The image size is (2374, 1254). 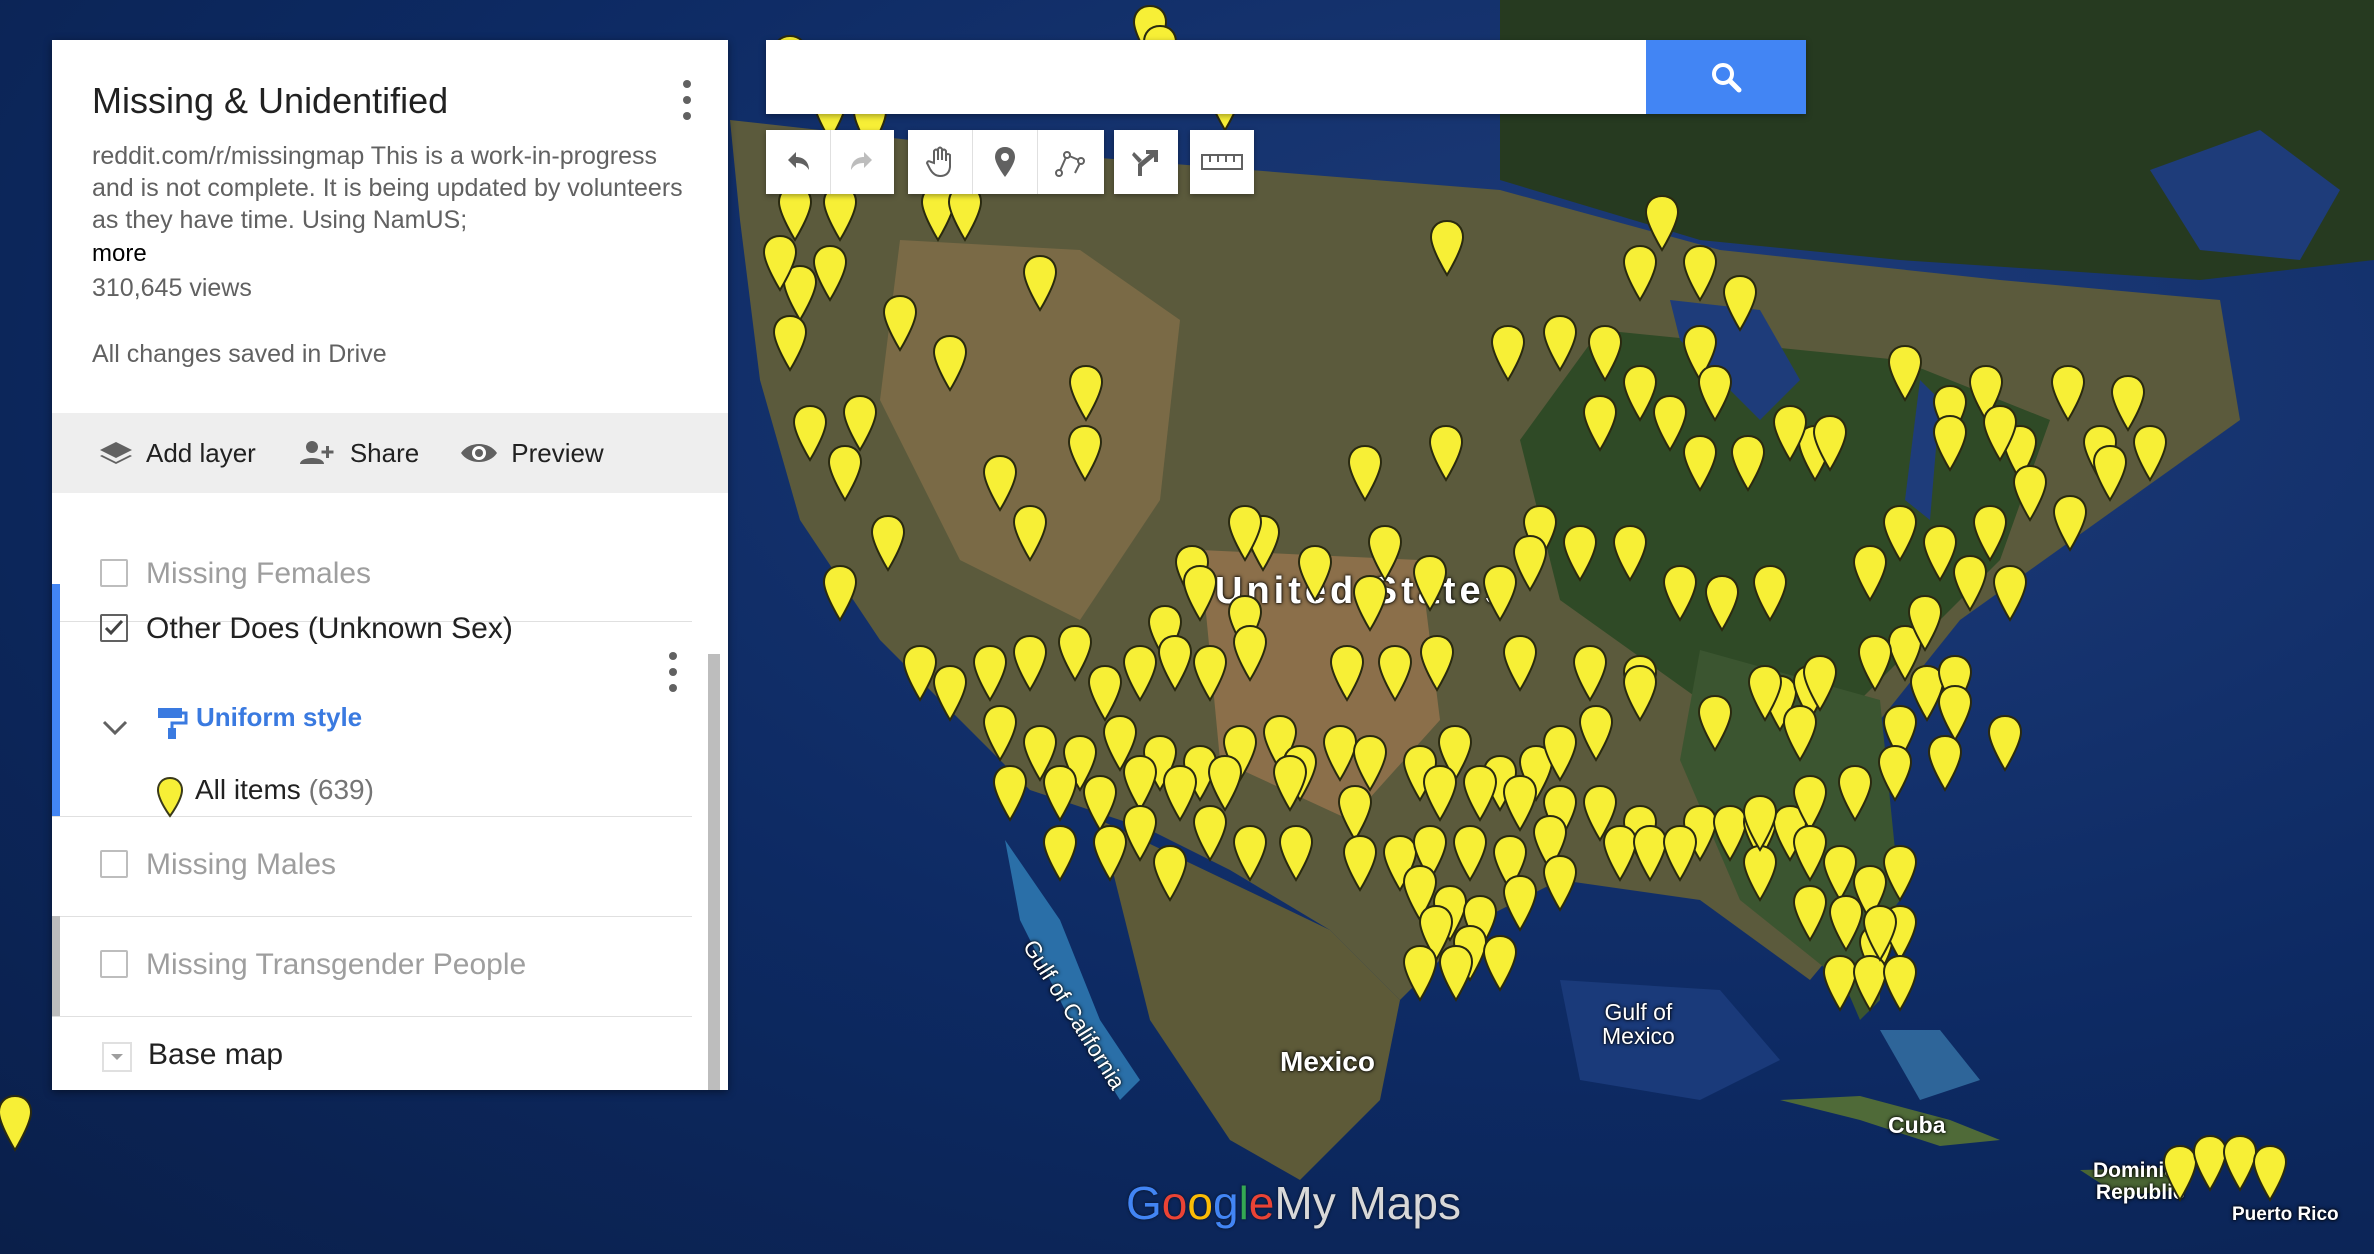 I want to click on layer-checkbox-checked, so click(x=114, y=628).